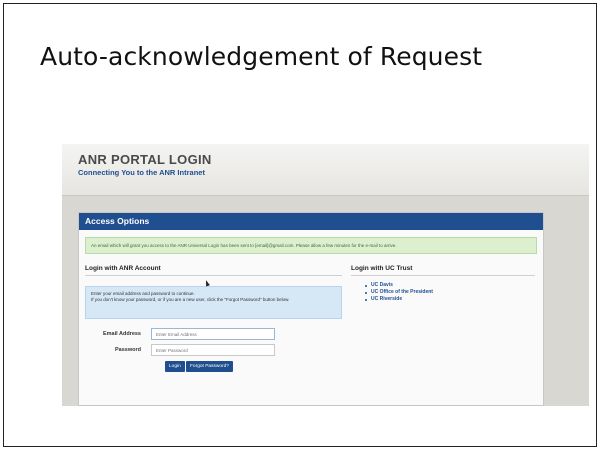 The image size is (601, 450). I want to click on uc-link-riverside: UC Riverside, so click(450, 299).